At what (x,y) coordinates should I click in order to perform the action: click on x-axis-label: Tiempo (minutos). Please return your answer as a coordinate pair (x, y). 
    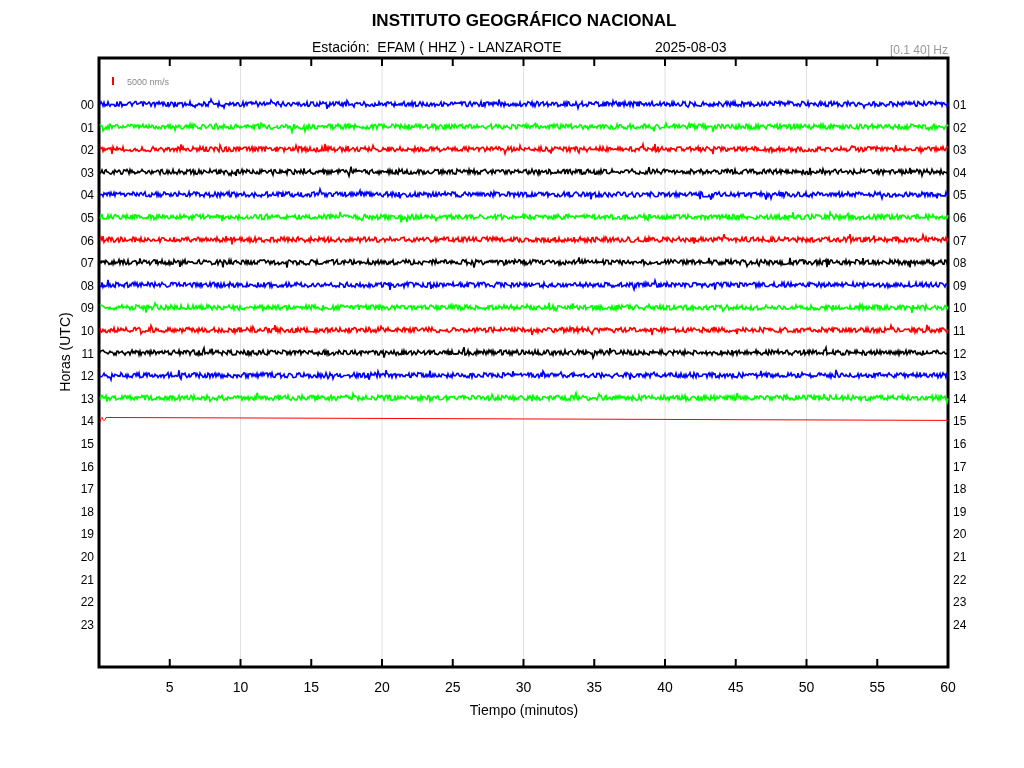
    Looking at the image, I should click on (524, 710).